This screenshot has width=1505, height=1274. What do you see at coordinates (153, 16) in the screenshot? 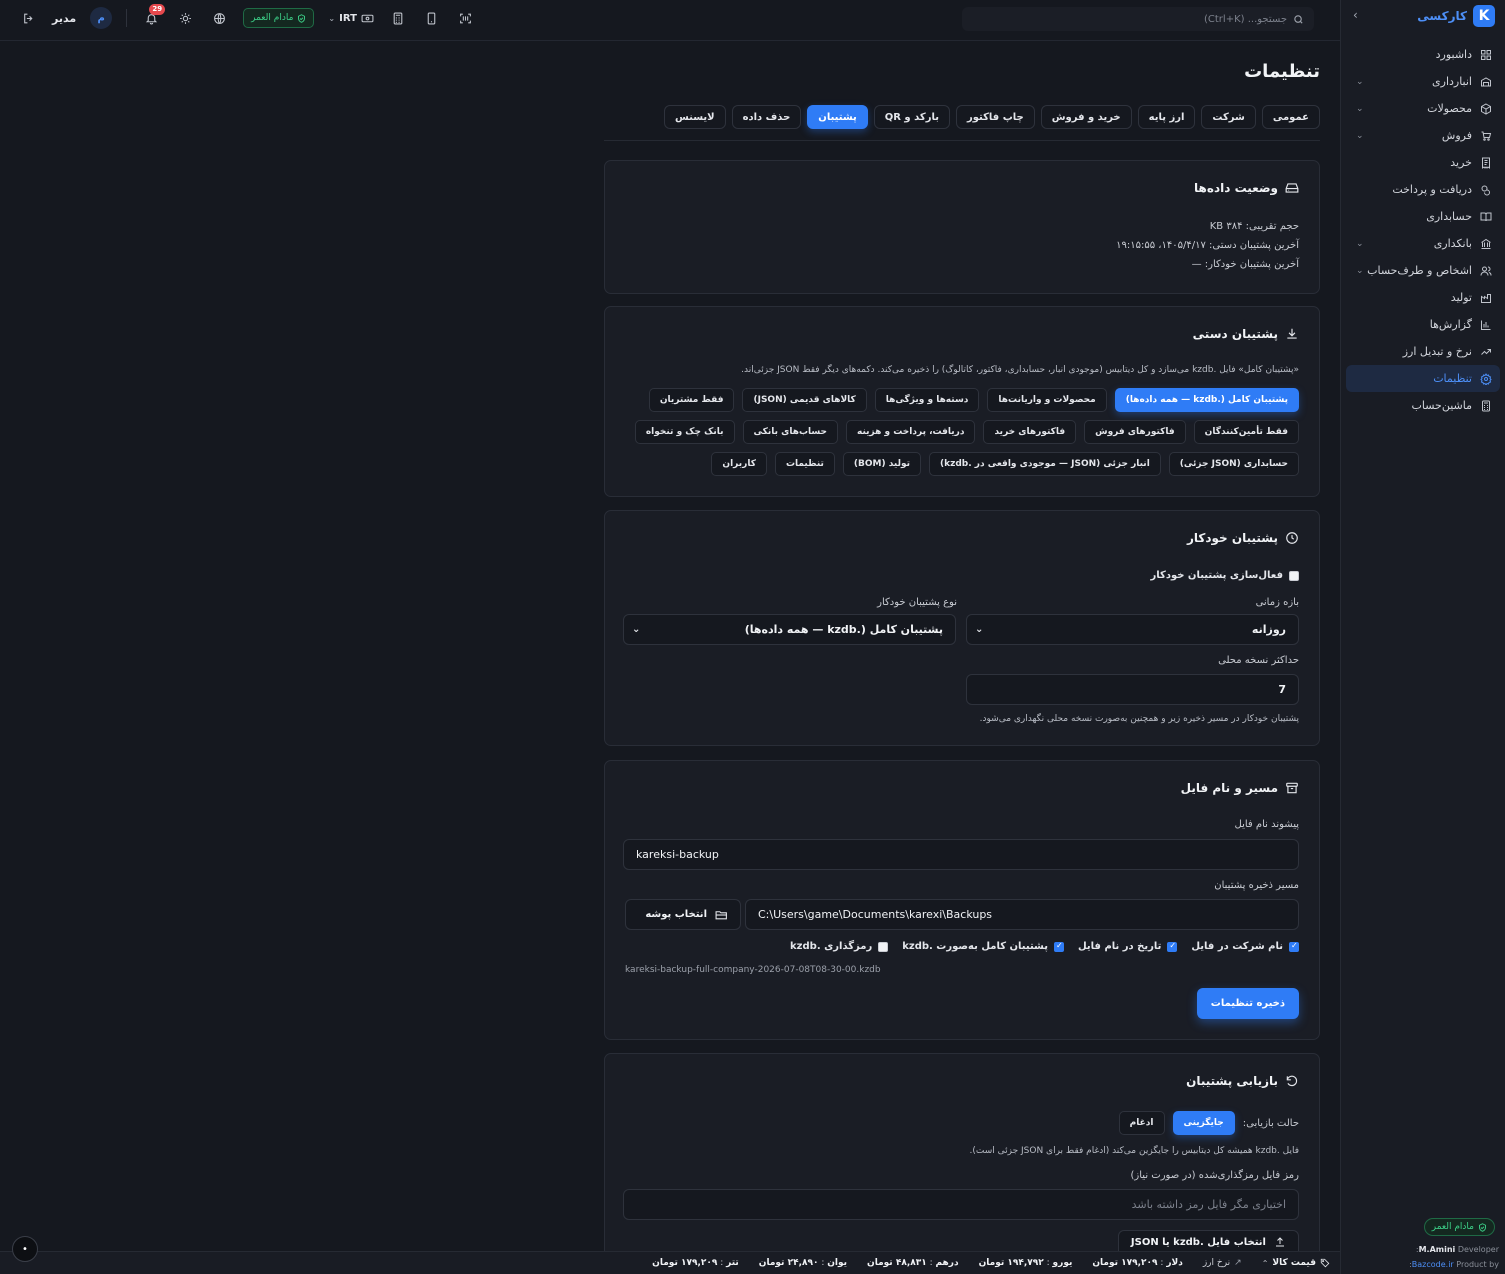
I see `bell-icon: 29` at bounding box center [153, 16].